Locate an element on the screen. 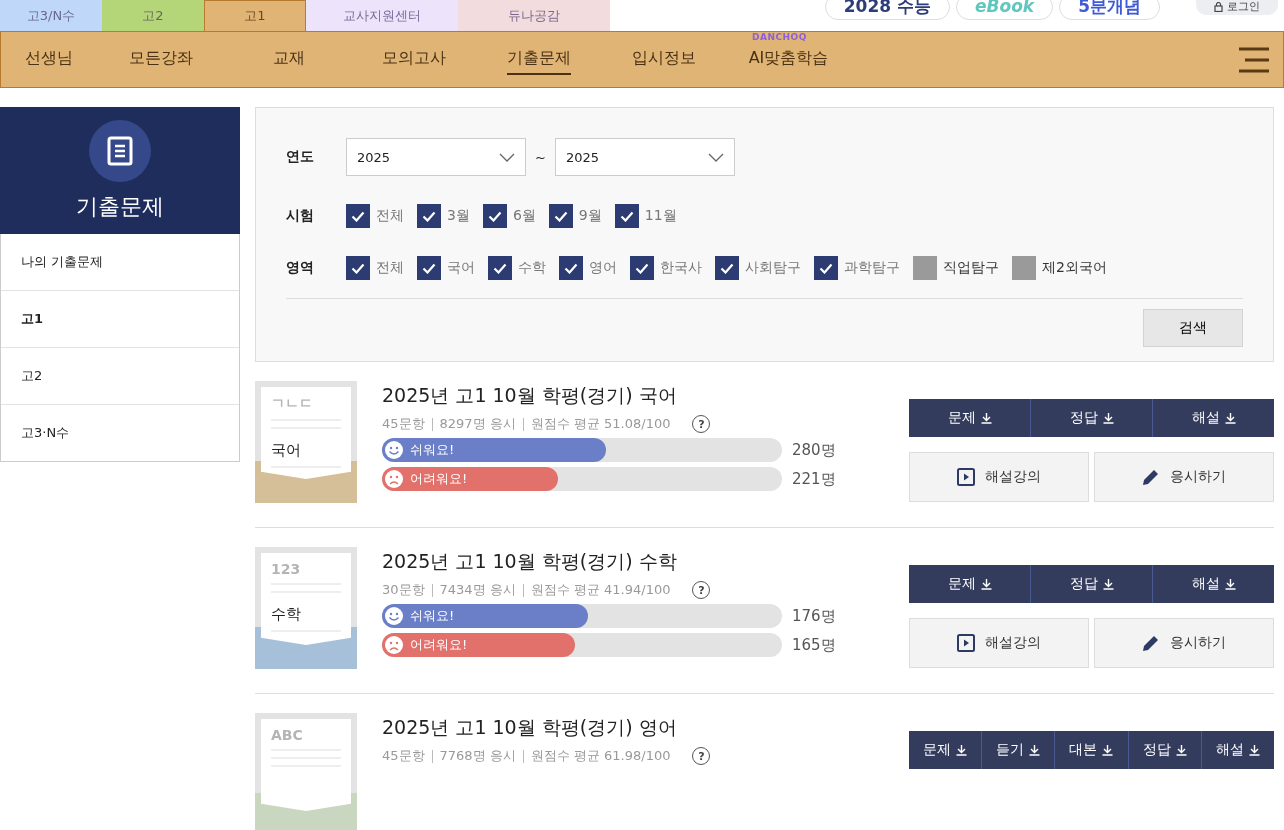  exam-title: 2025년 고1 10월 학평(경기) 영어 is located at coordinates (530, 727).